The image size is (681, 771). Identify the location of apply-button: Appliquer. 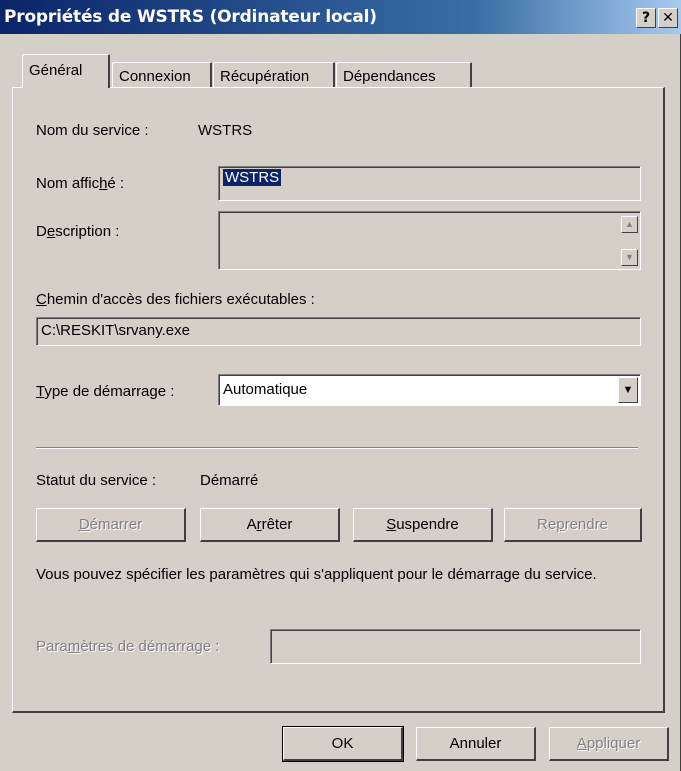
(609, 744).